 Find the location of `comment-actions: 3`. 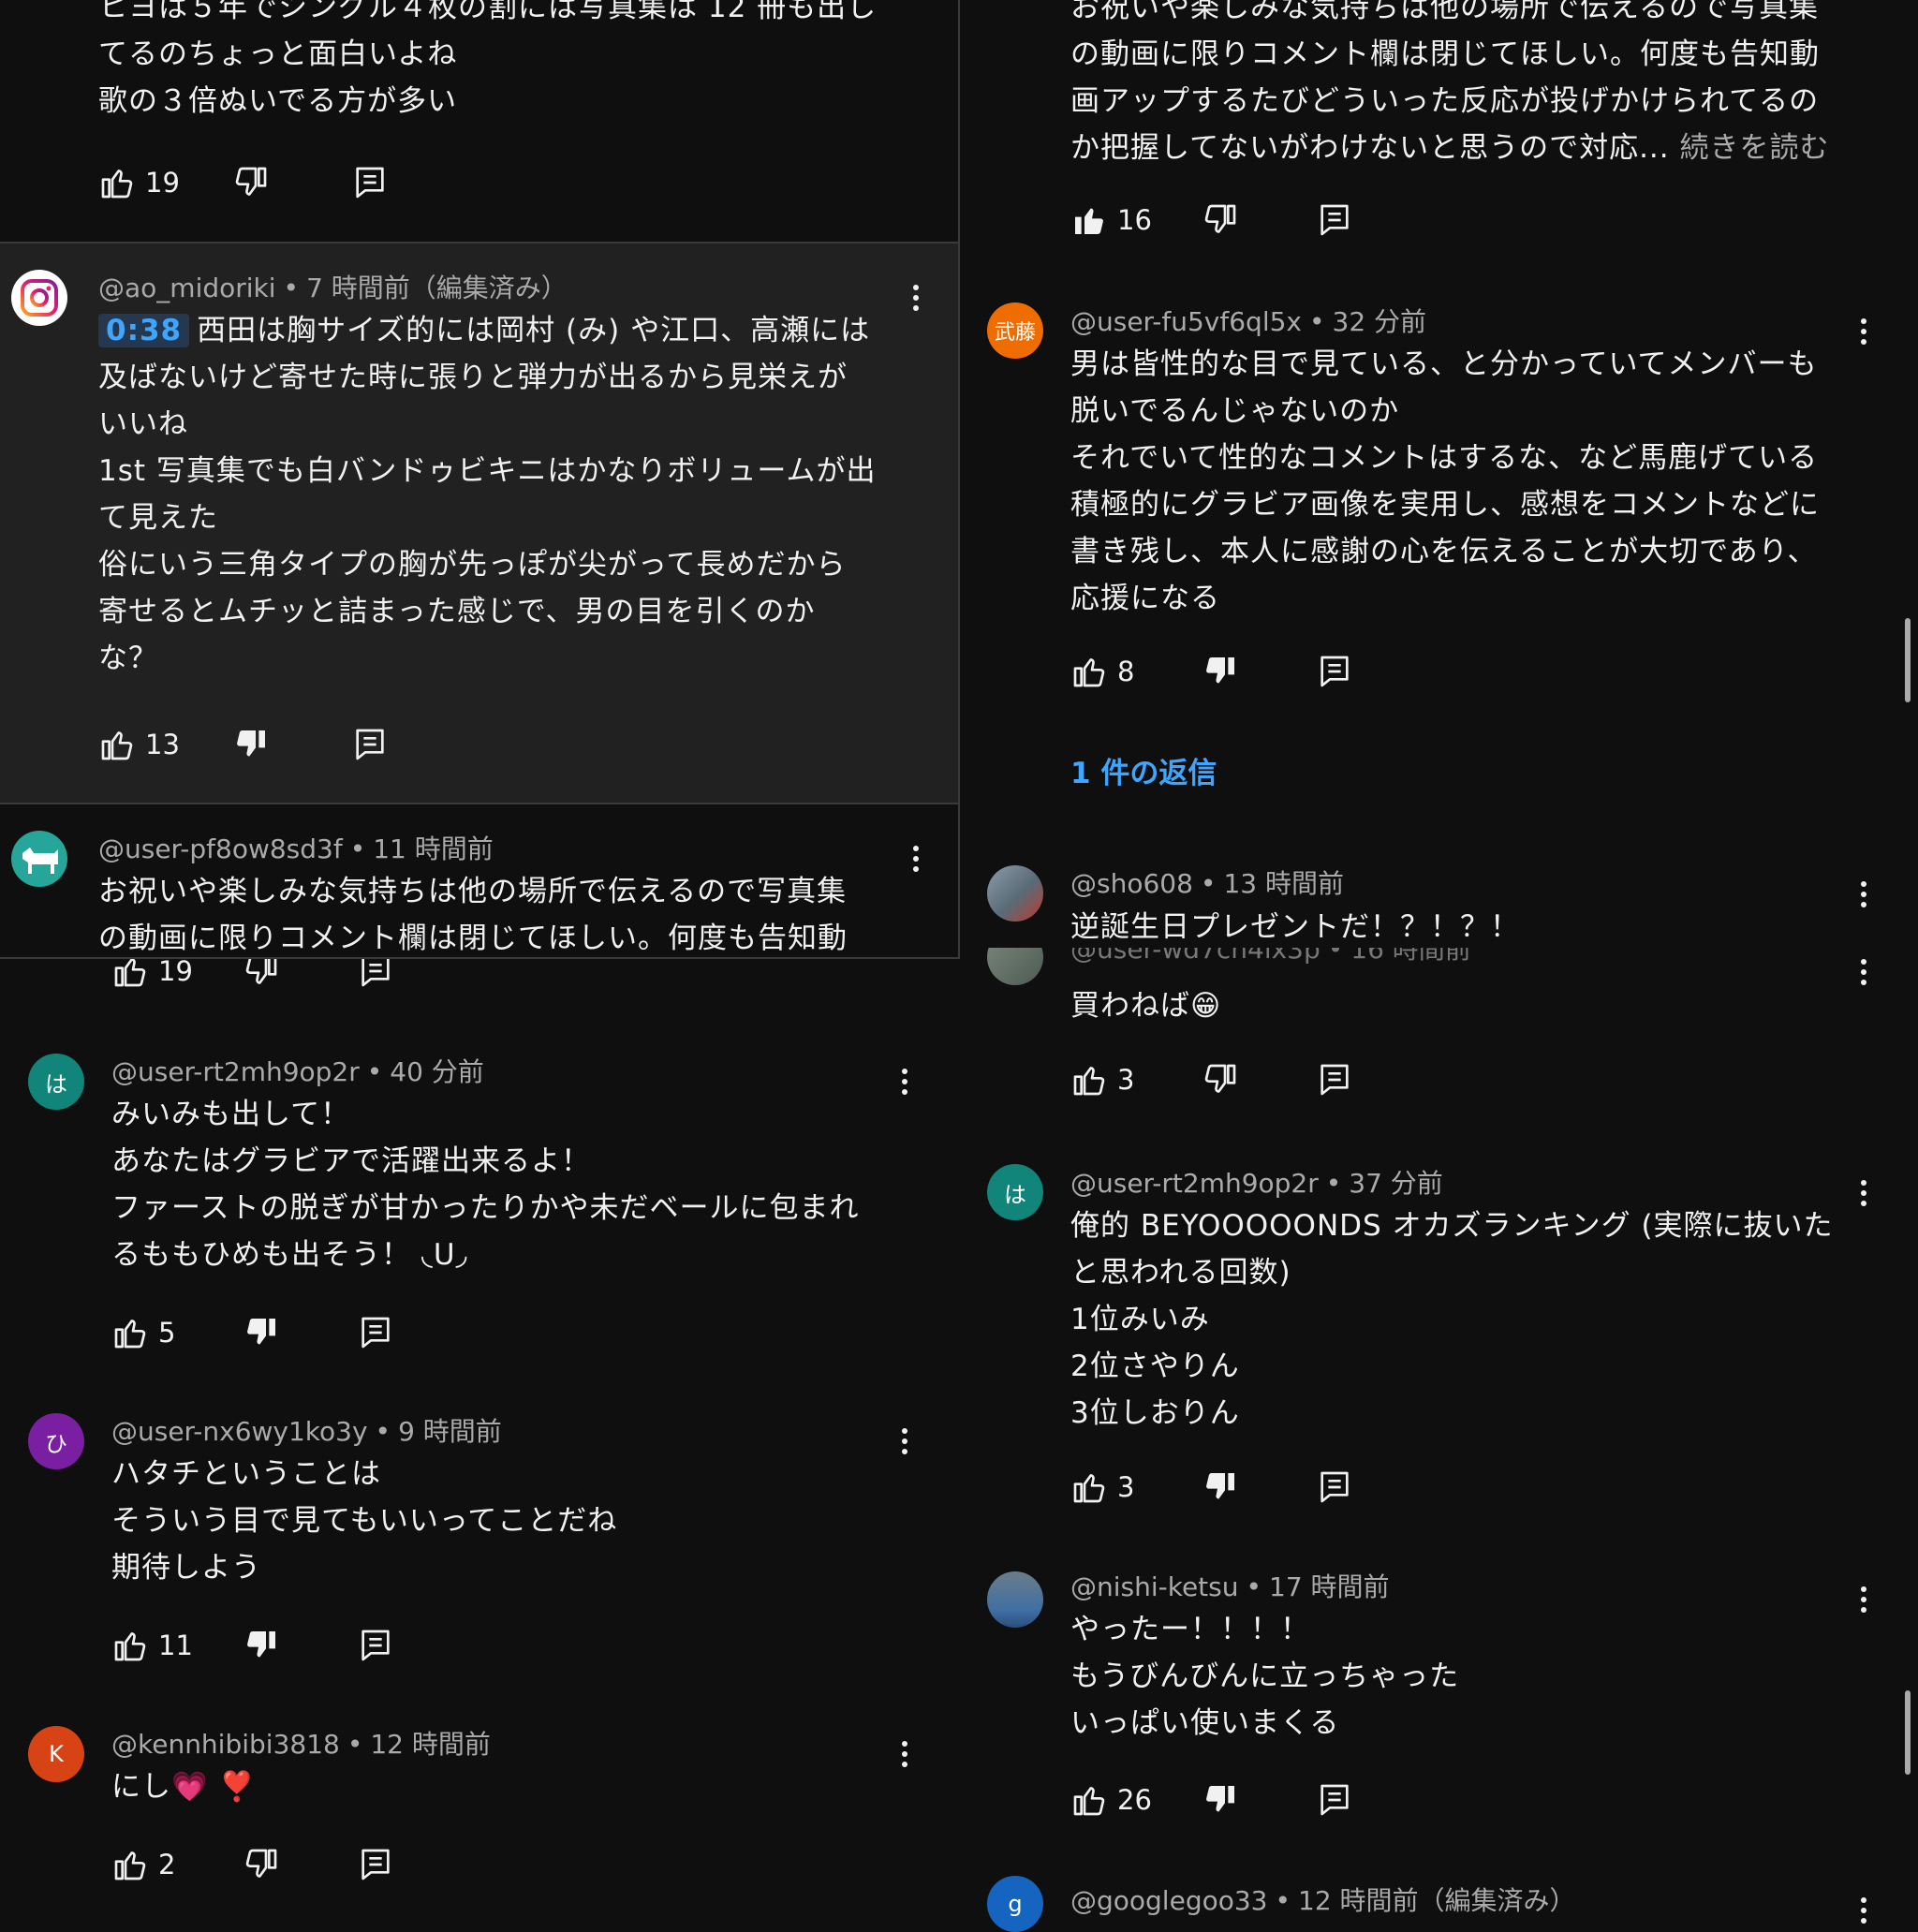

comment-actions: 3 is located at coordinates (1258, 1079).